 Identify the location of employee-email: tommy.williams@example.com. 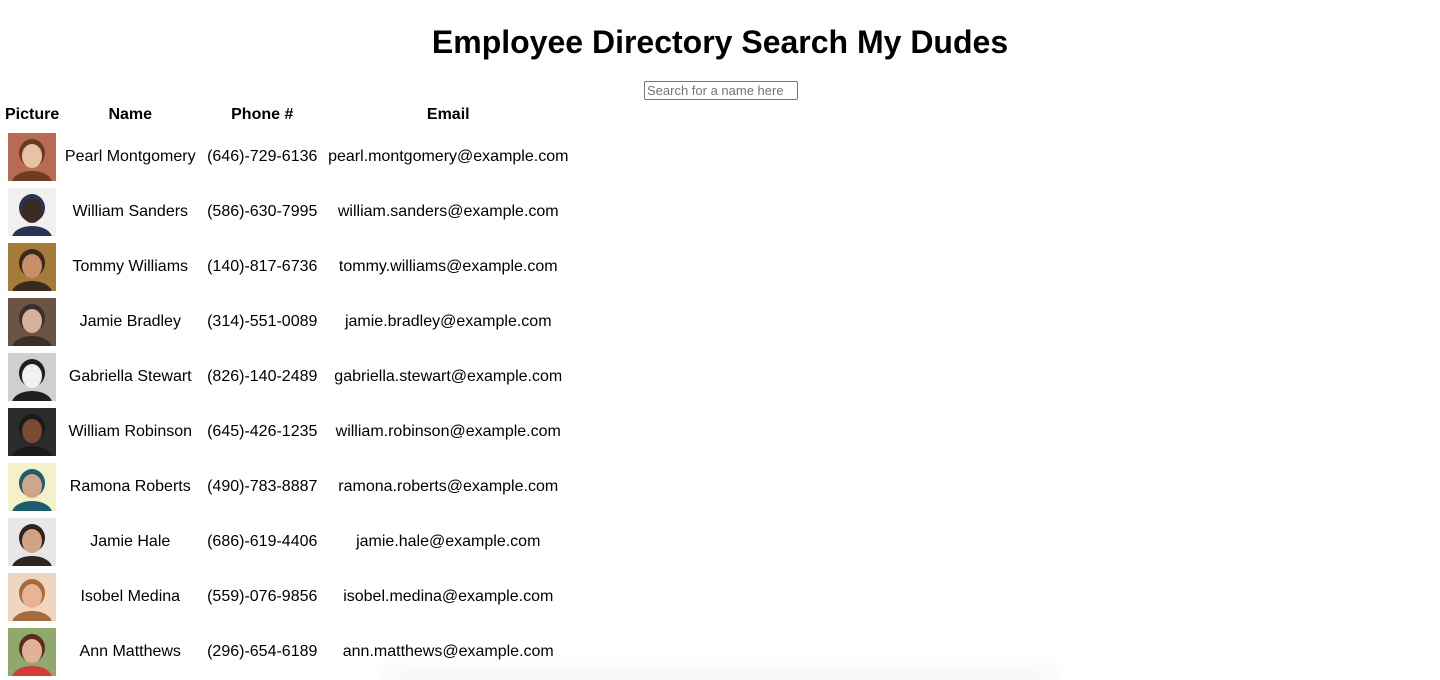
(448, 266).